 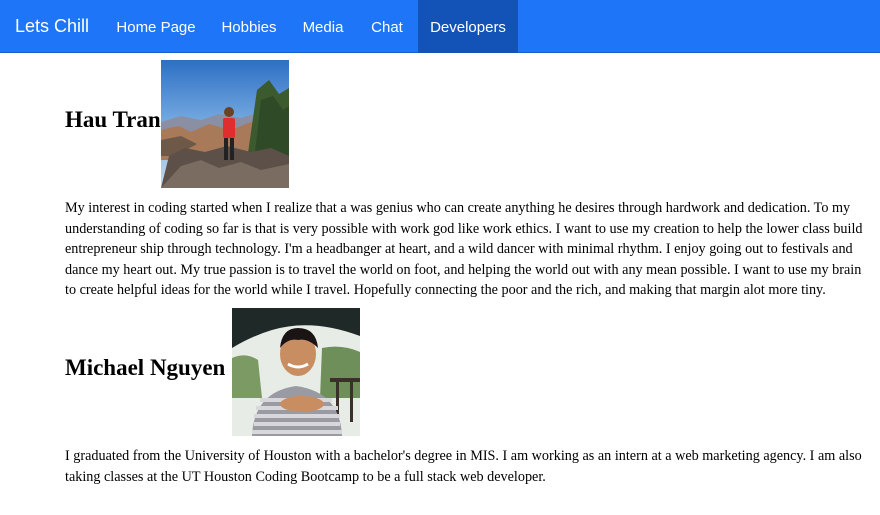 What do you see at coordinates (323, 26) in the screenshot?
I see `nav-item-media: Media` at bounding box center [323, 26].